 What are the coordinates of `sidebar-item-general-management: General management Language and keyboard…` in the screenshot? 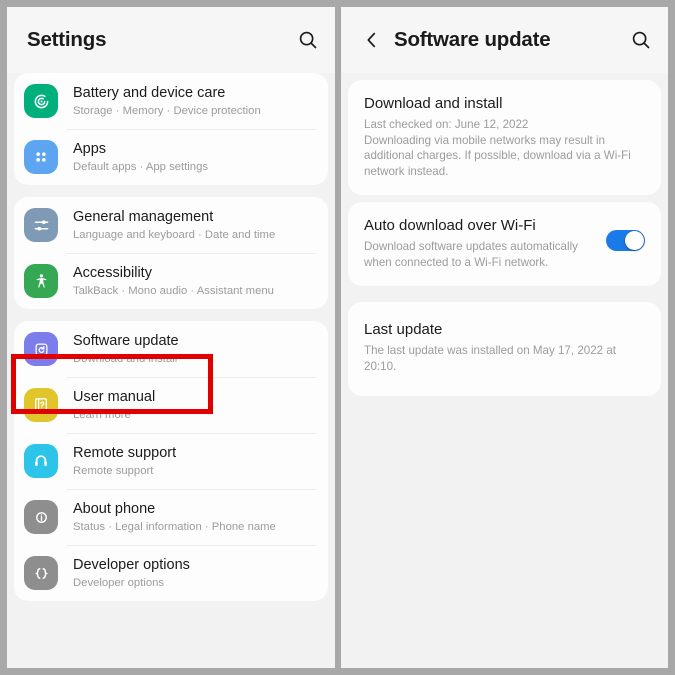 It's located at (171, 225).